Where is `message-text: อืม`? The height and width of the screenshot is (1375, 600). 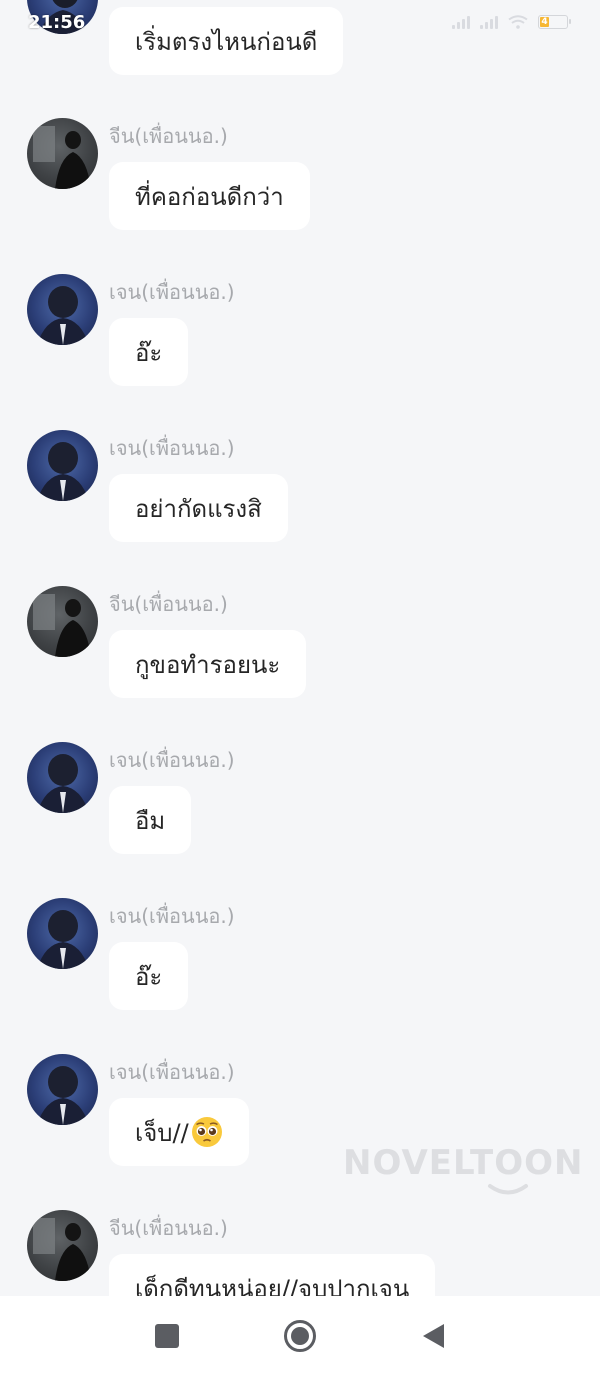 message-text: อืม is located at coordinates (150, 820).